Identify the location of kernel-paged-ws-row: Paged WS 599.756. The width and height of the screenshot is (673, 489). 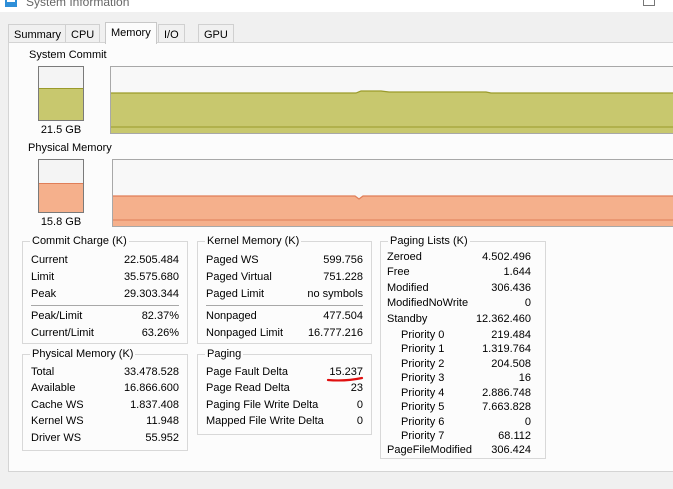
(284, 260).